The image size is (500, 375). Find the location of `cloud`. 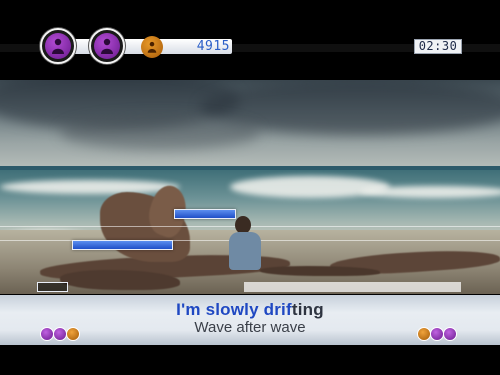

cloud is located at coordinates (160, 132).